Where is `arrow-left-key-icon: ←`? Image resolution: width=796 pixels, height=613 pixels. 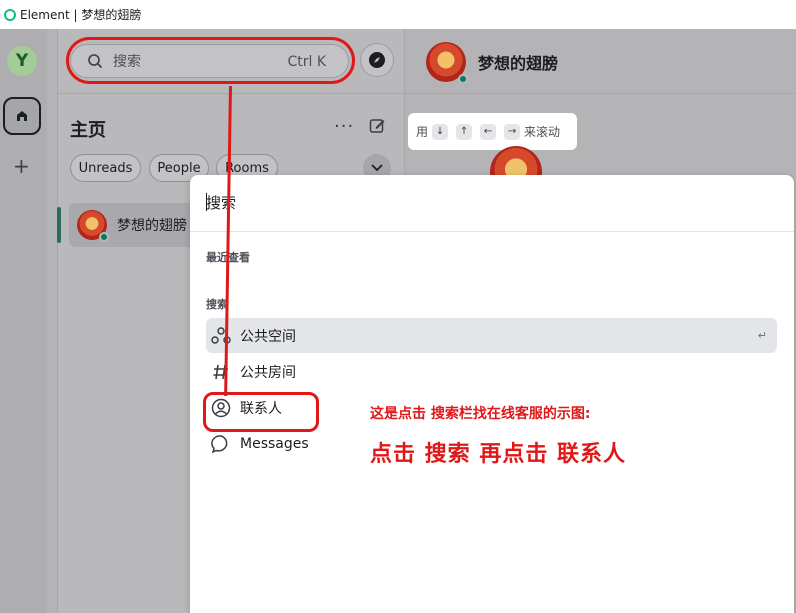
arrow-left-key-icon: ← is located at coordinates (488, 131).